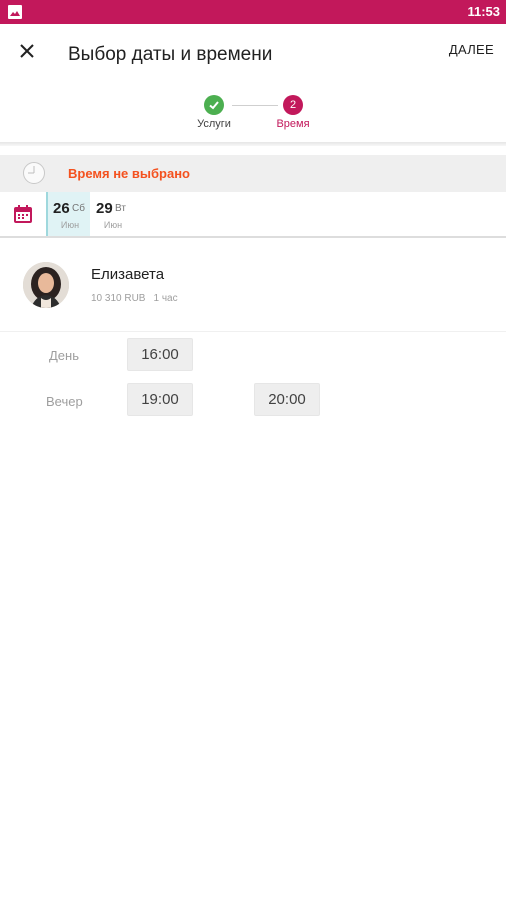  Describe the element at coordinates (253, 12) in the screenshot. I see `status-bar: 11:53` at that location.